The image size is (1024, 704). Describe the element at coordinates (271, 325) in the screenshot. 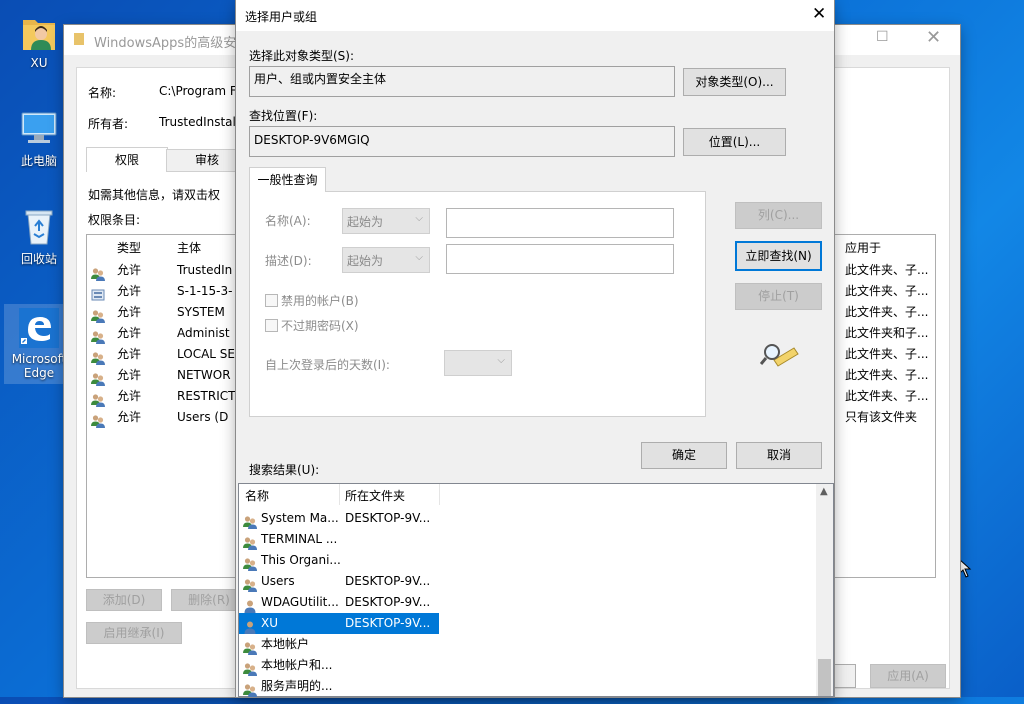

I see `non-expiring-password-checkbox` at that location.